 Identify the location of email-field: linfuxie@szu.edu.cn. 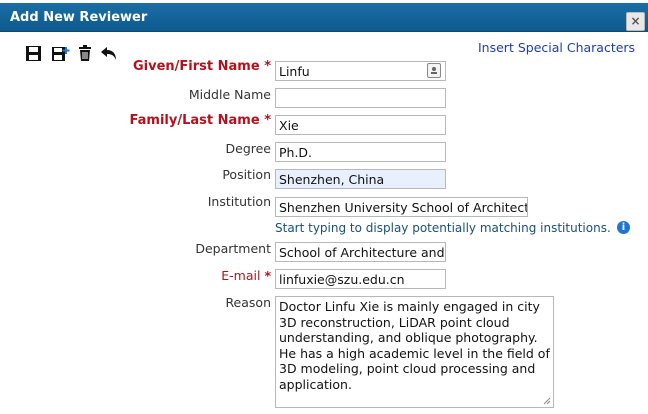
(360, 279).